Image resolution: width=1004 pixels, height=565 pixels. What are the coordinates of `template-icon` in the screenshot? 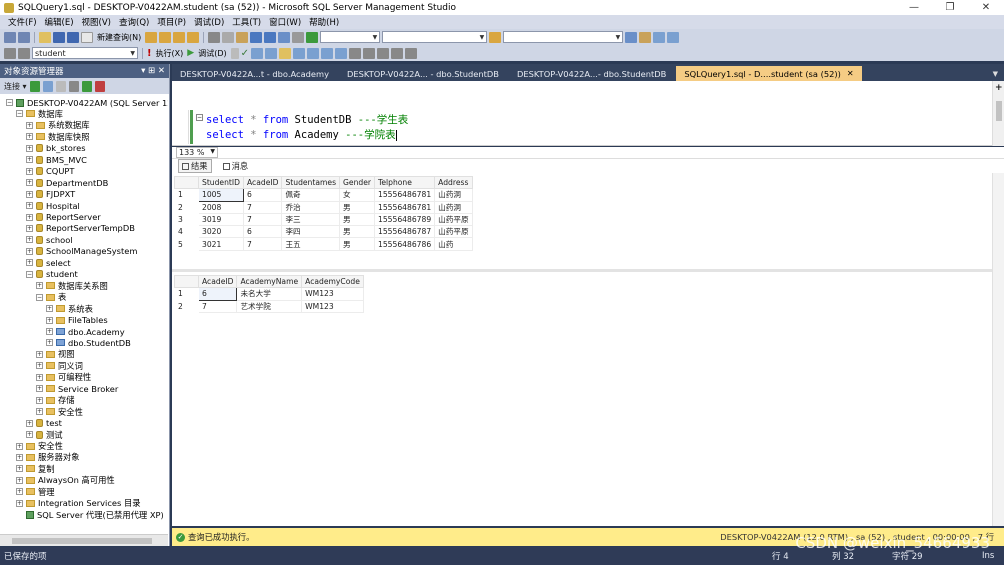 It's located at (659, 37).